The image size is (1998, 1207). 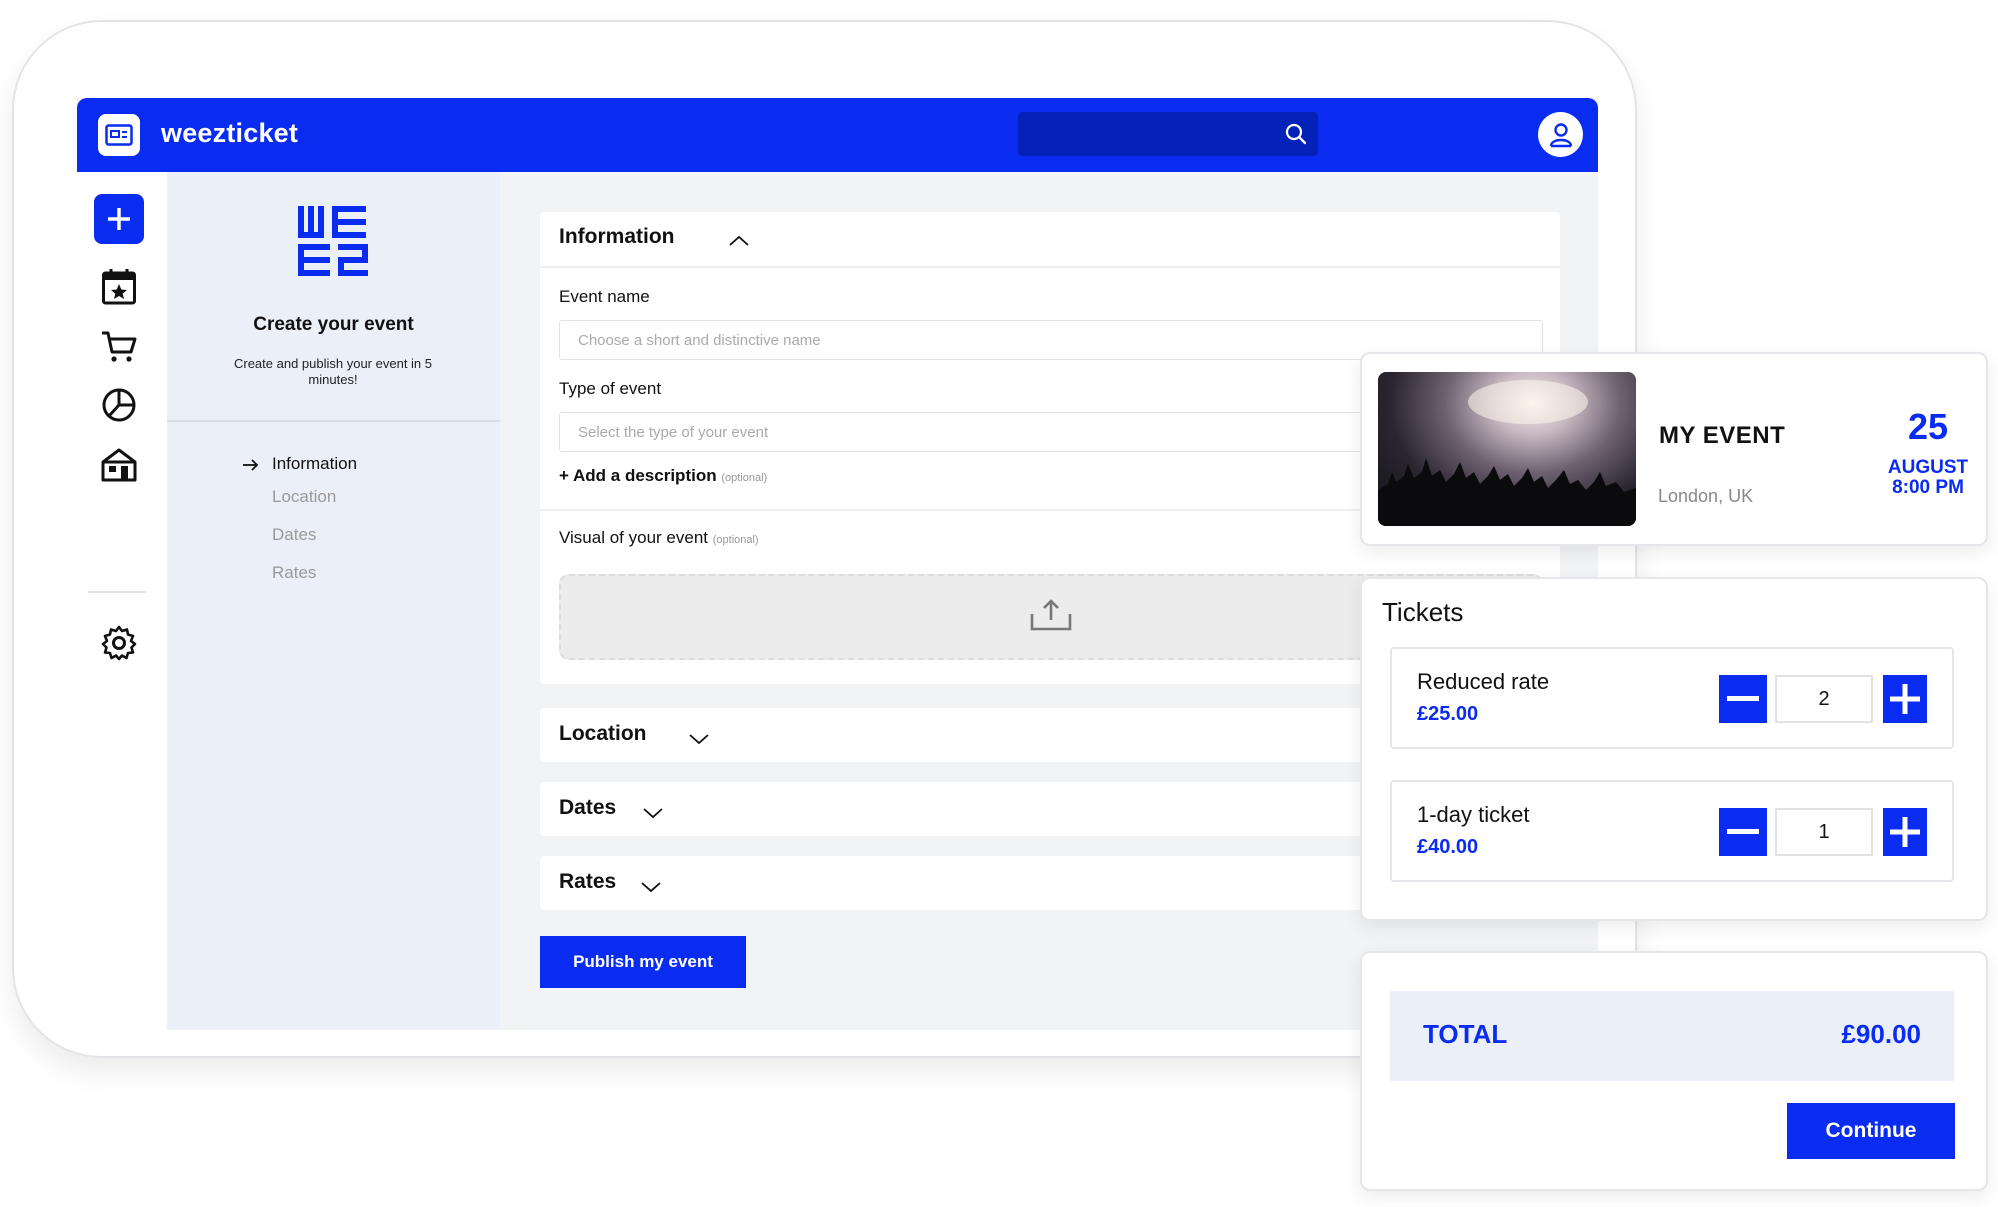 I want to click on pie-chart-icon, so click(x=119, y=405).